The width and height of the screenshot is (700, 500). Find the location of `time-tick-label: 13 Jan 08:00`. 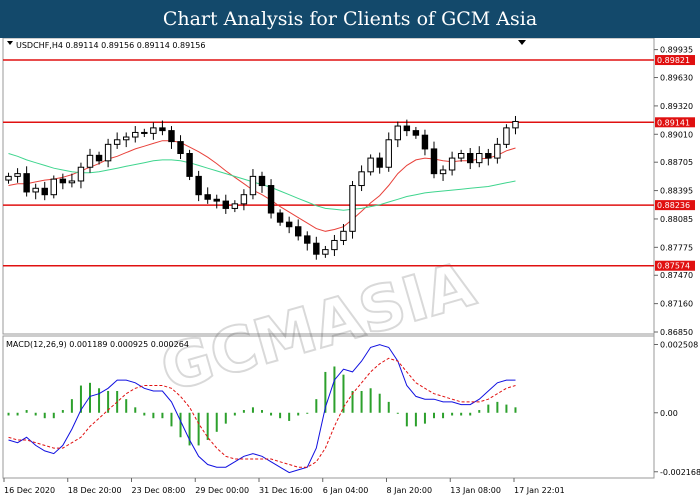

time-tick-label: 13 Jan 08:00 is located at coordinates (475, 490).